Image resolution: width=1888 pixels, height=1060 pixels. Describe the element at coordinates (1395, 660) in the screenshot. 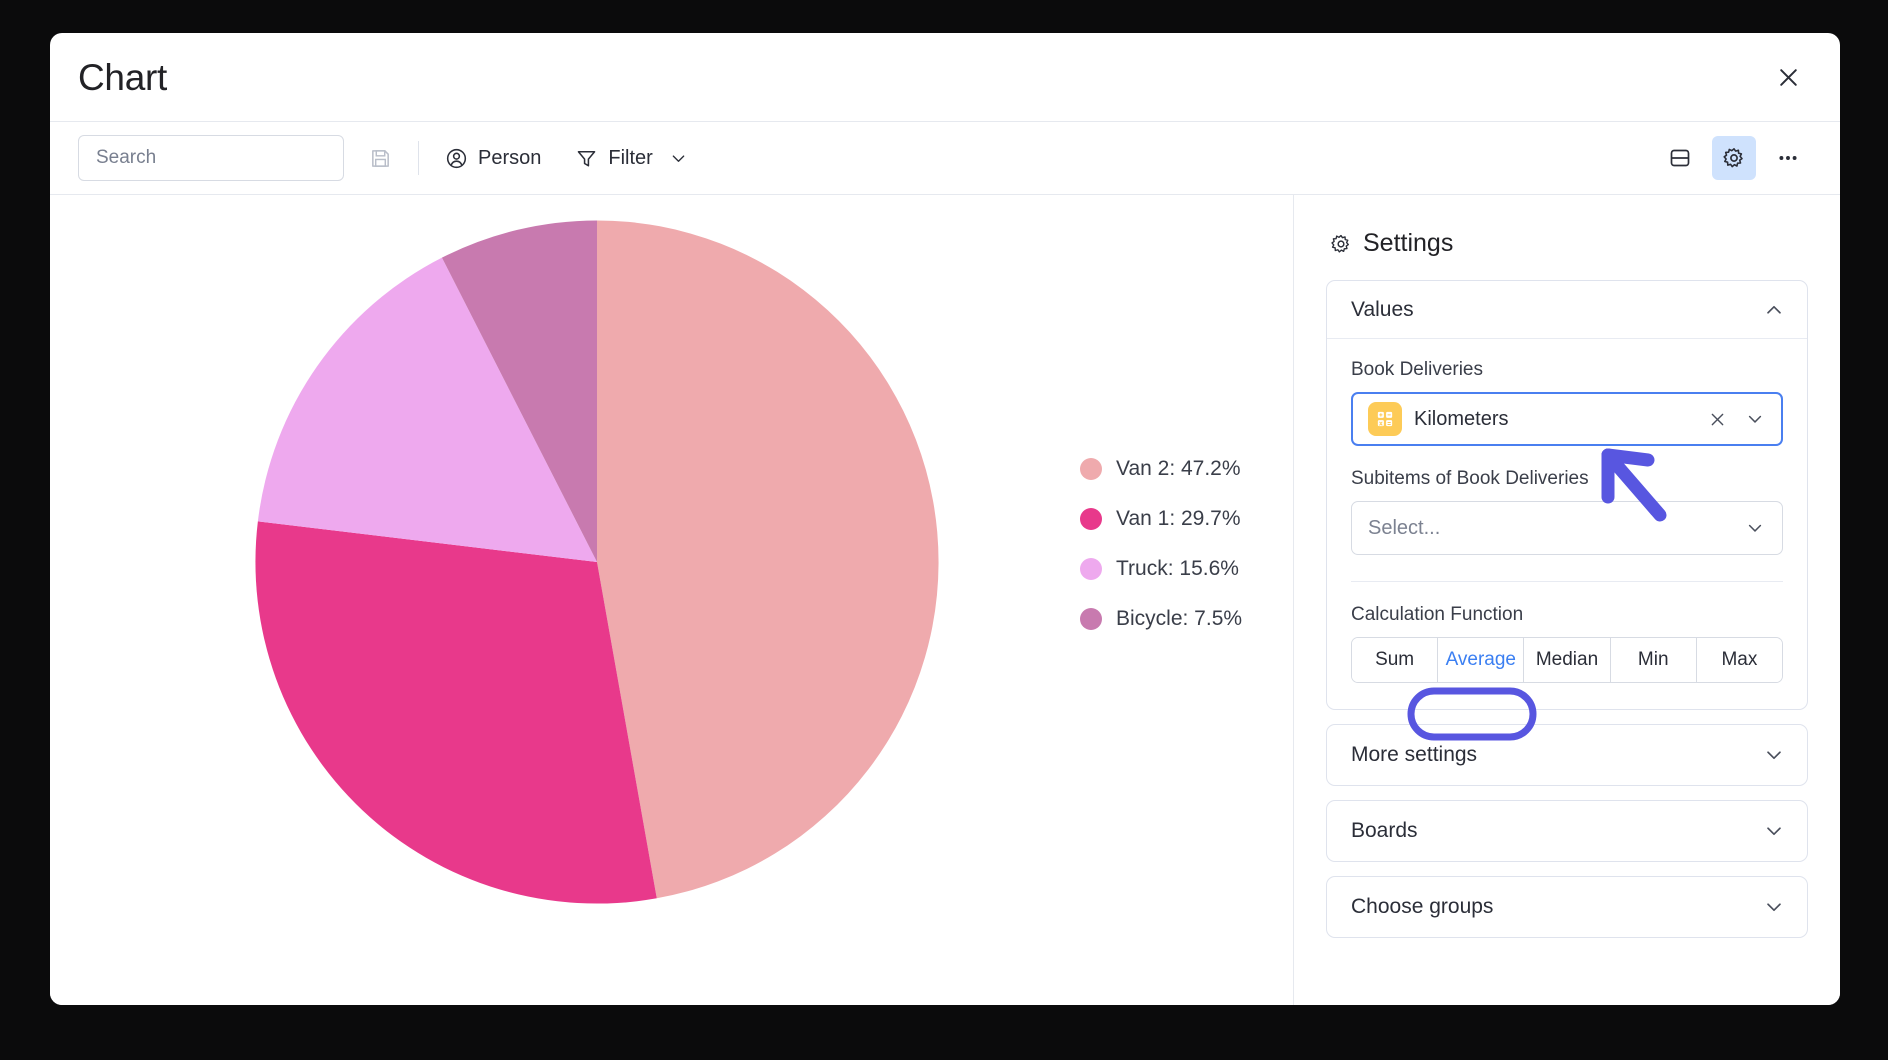

I see `calc-option-sum: Sum` at that location.